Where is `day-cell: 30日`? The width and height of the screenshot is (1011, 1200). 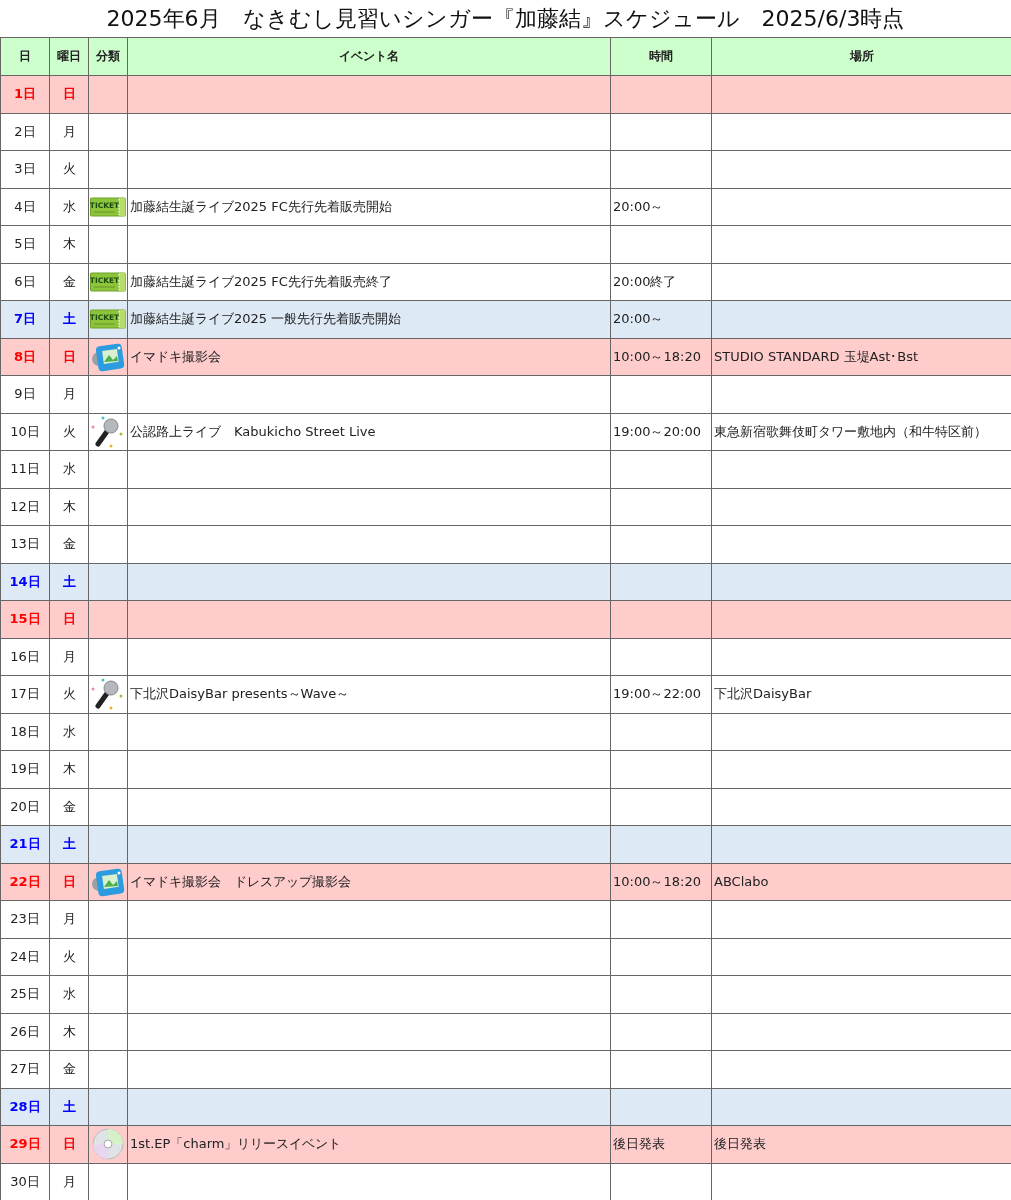 day-cell: 30日 is located at coordinates (25, 1181).